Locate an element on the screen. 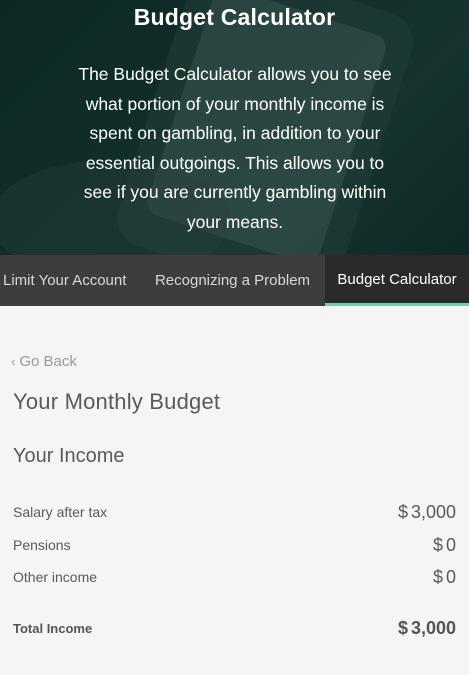  page-title: Budget Calculator is located at coordinates (234, 17).